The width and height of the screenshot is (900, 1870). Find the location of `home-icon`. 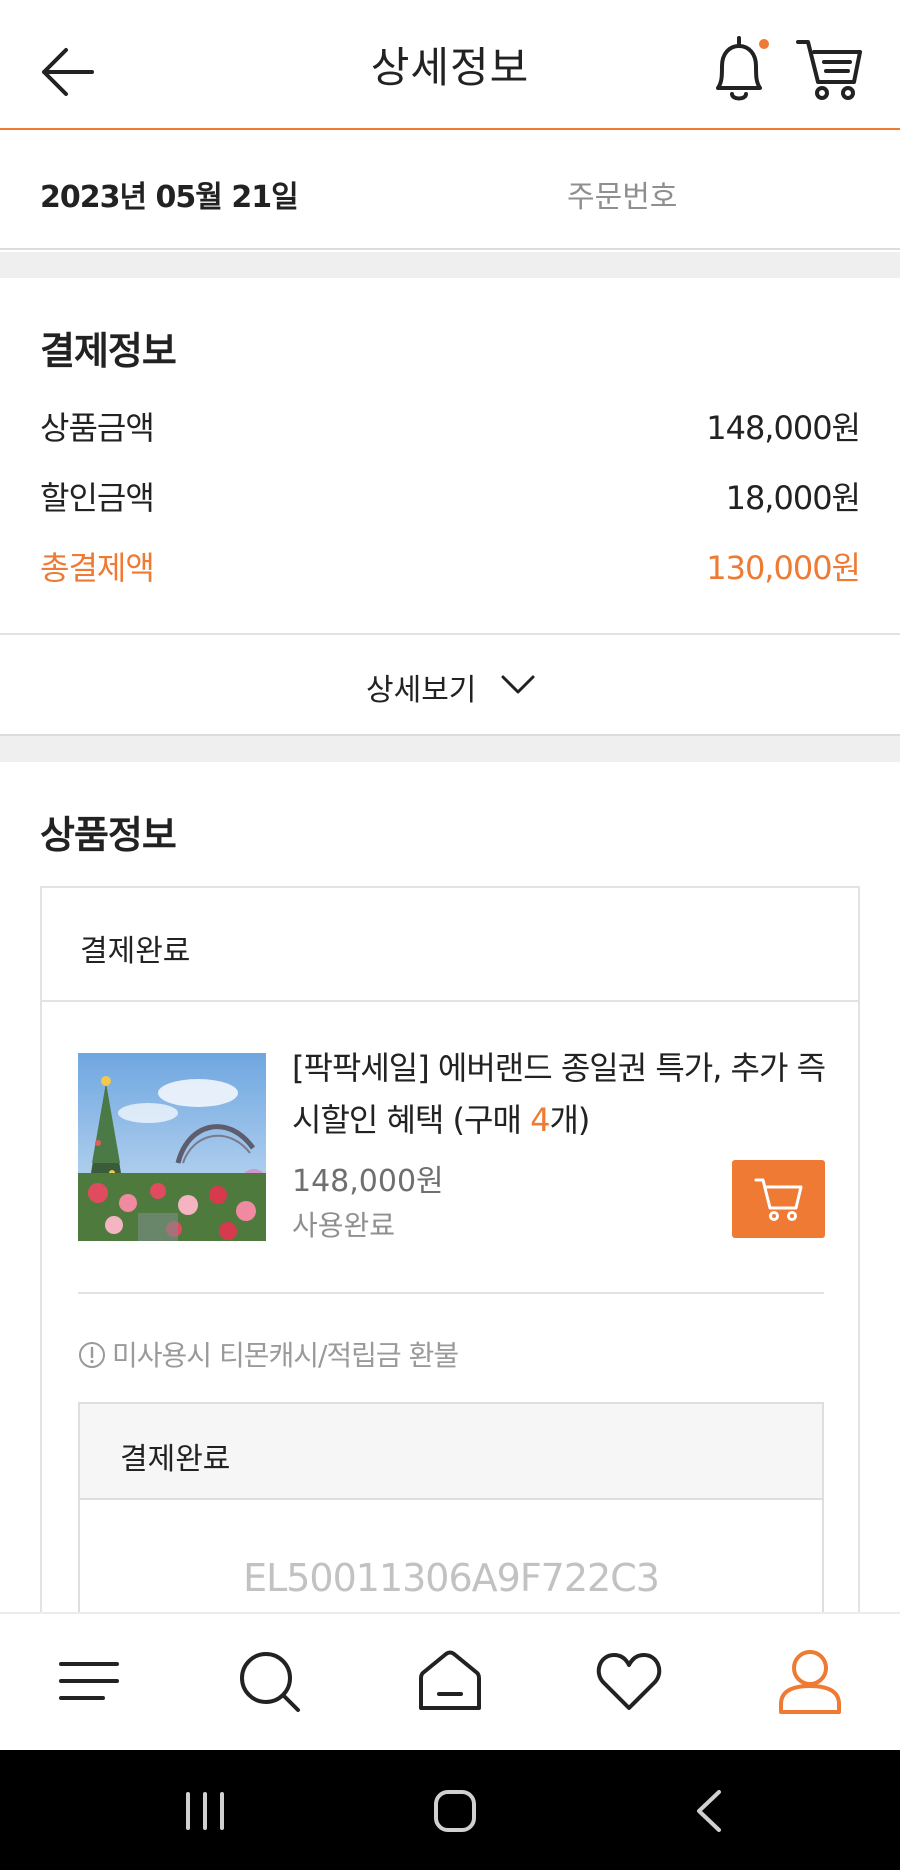

home-icon is located at coordinates (450, 1681).